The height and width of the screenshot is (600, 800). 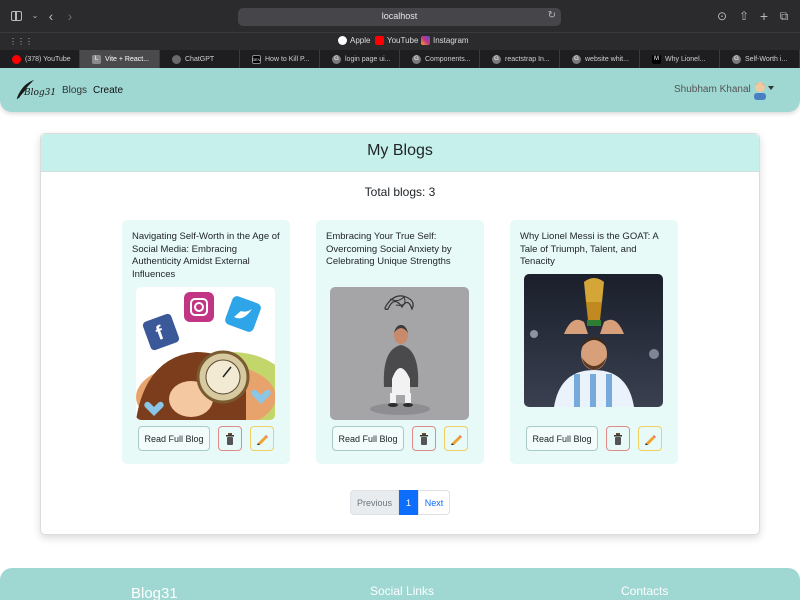 I want to click on url-text: localhost, so click(x=399, y=16).